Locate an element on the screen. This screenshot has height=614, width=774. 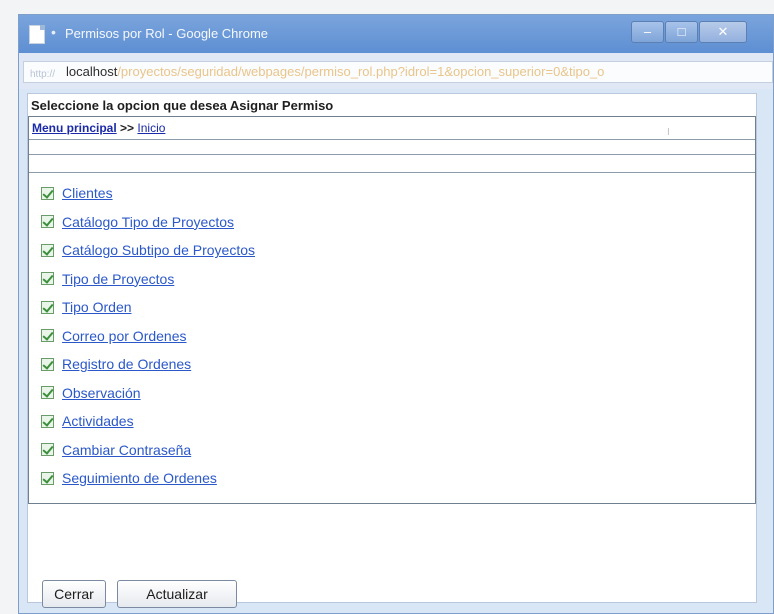
maximize-button: □ is located at coordinates (681, 32).